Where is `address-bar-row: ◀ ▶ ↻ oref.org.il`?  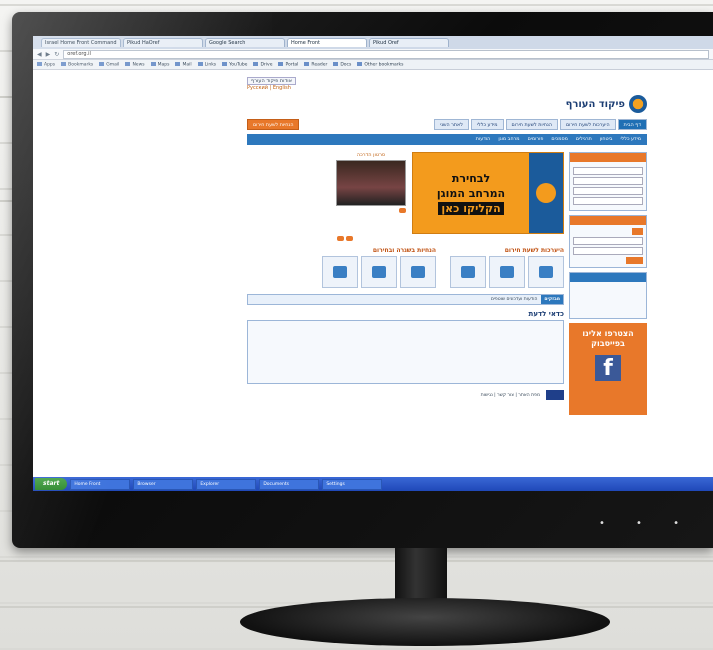 address-bar-row: ◀ ▶ ↻ oref.org.il is located at coordinates (373, 54).